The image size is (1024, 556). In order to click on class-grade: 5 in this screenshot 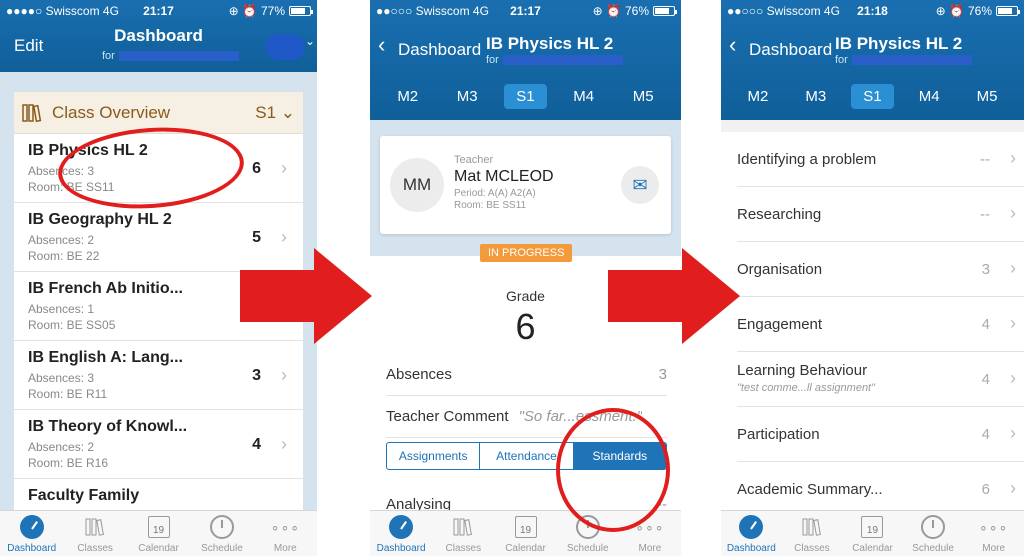, I will do `click(256, 237)`.